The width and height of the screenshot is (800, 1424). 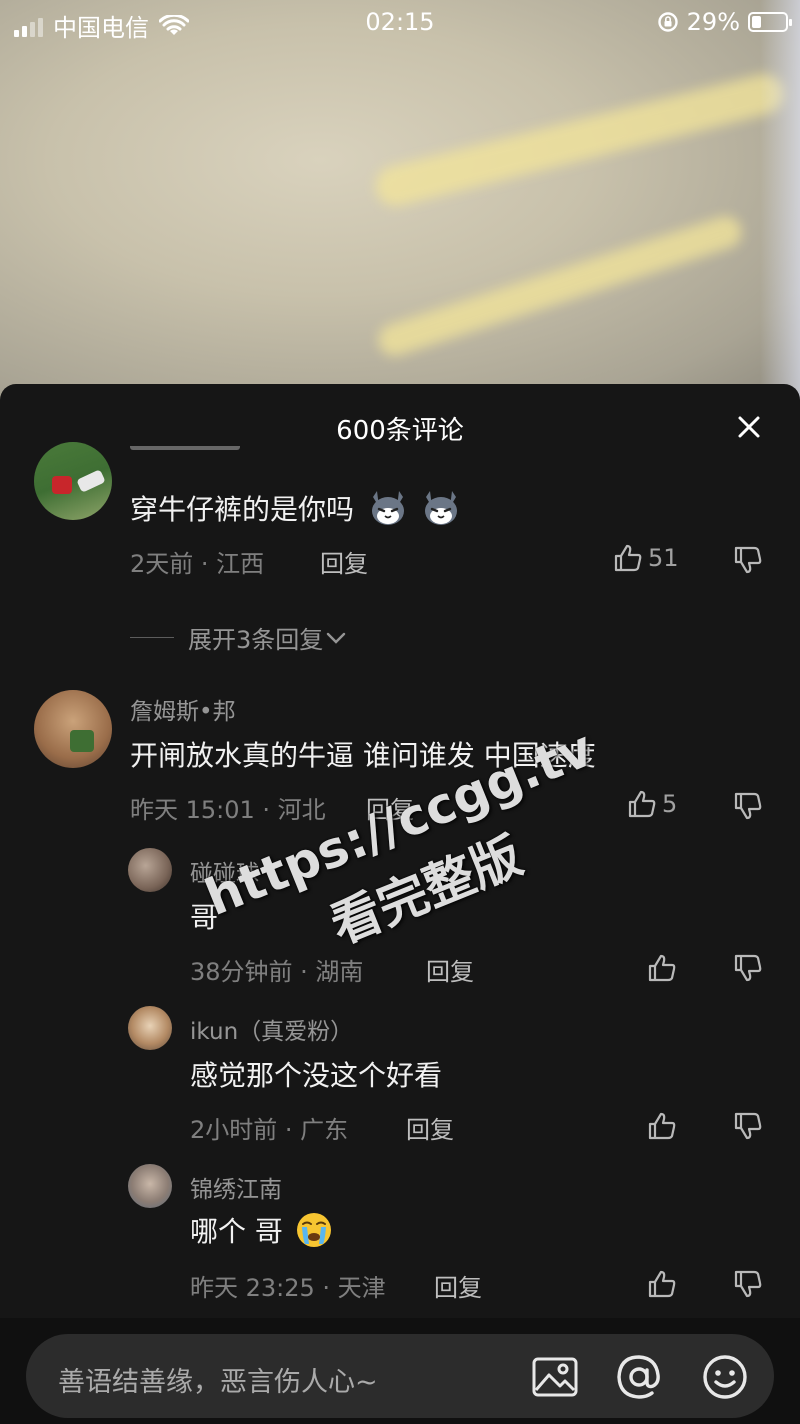 What do you see at coordinates (224, 871) in the screenshot?
I see `user-name: 碰碰球` at bounding box center [224, 871].